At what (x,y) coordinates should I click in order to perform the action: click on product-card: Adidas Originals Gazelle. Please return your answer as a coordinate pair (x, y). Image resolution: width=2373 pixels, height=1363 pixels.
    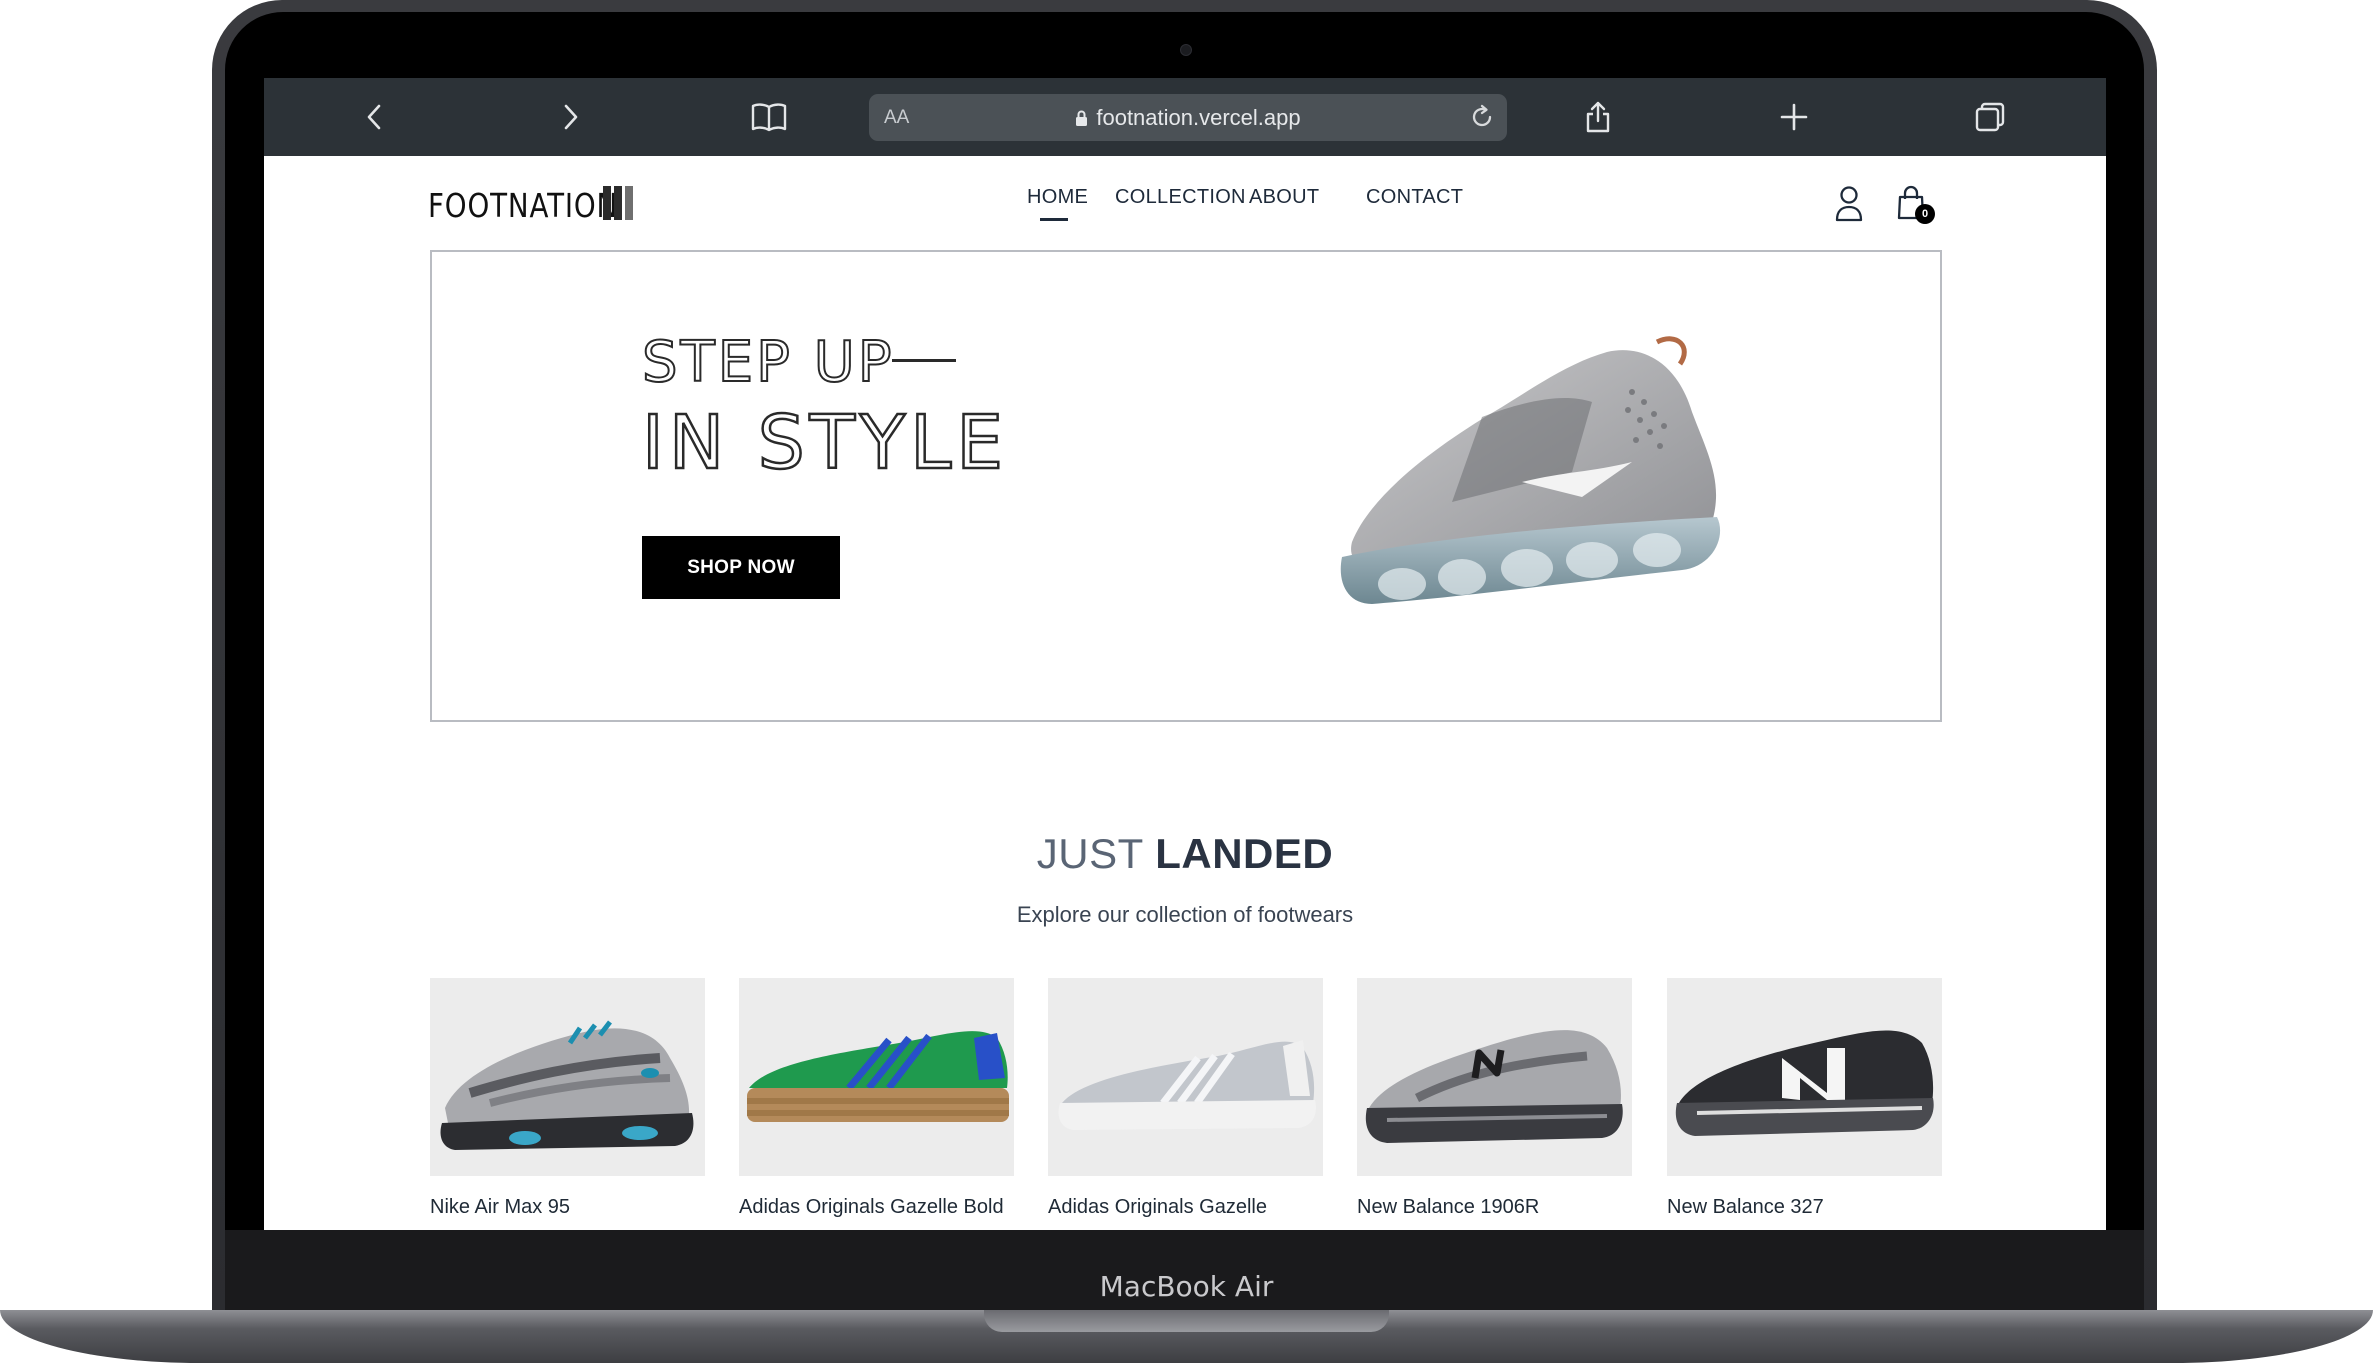
    Looking at the image, I should click on (1185, 1098).